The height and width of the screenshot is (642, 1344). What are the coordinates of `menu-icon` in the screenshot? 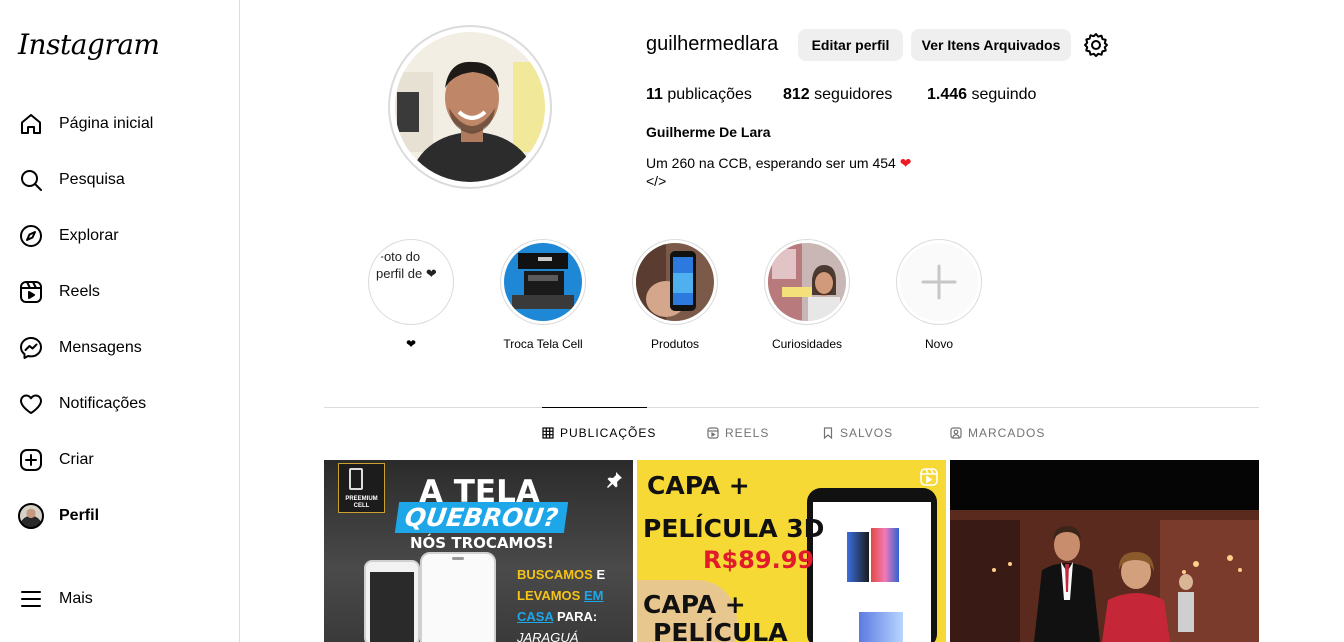 It's located at (31, 599).